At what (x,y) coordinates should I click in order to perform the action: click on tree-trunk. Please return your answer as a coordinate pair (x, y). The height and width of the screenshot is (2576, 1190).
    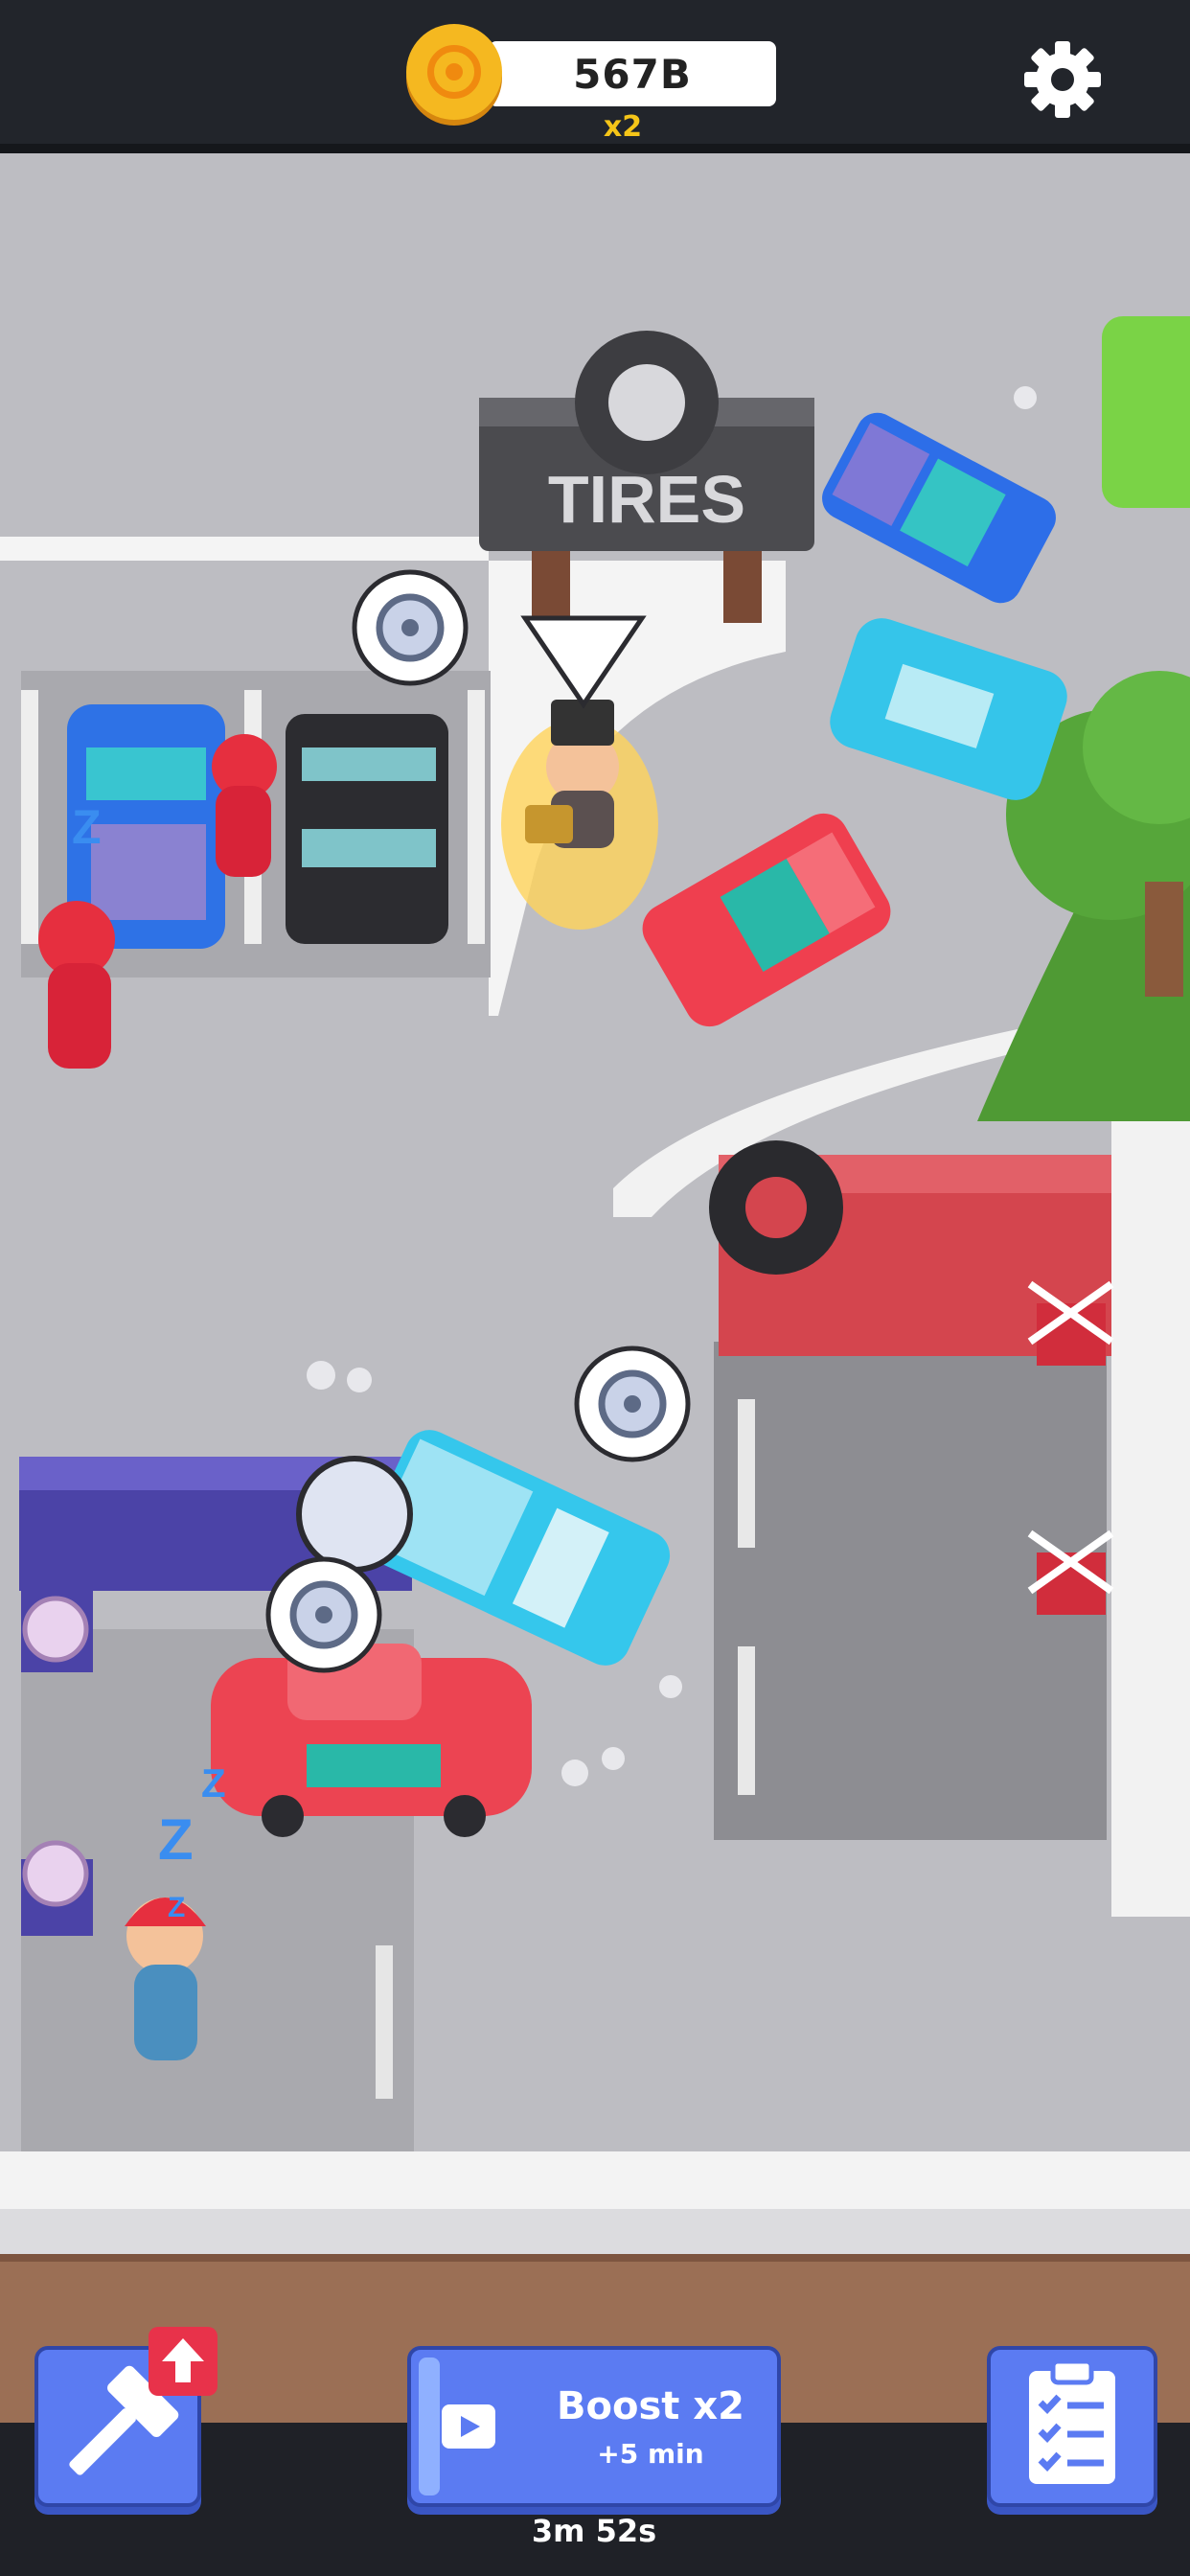
    Looking at the image, I should click on (1164, 939).